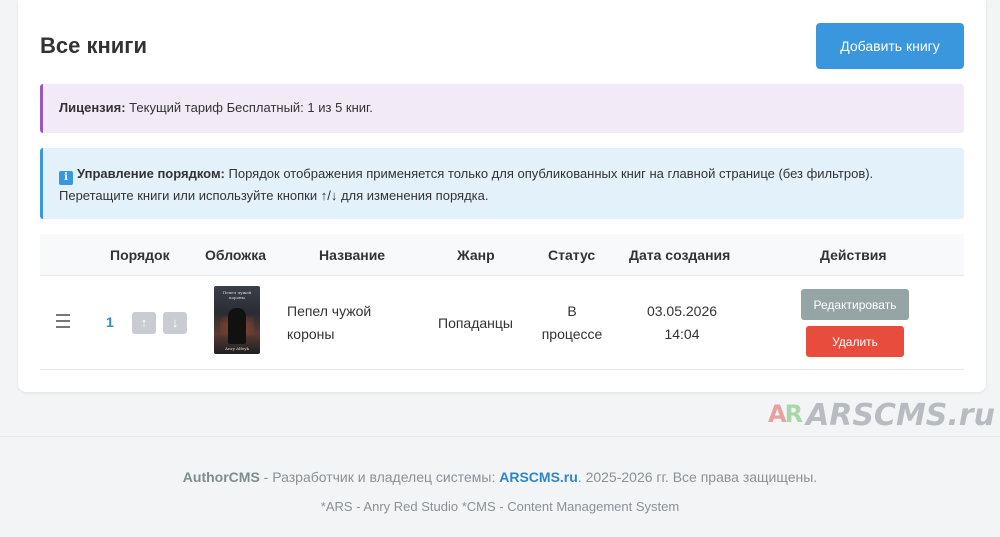 The width and height of the screenshot is (1000, 537). Describe the element at coordinates (110, 322) in the screenshot. I see `order-number: 1` at that location.